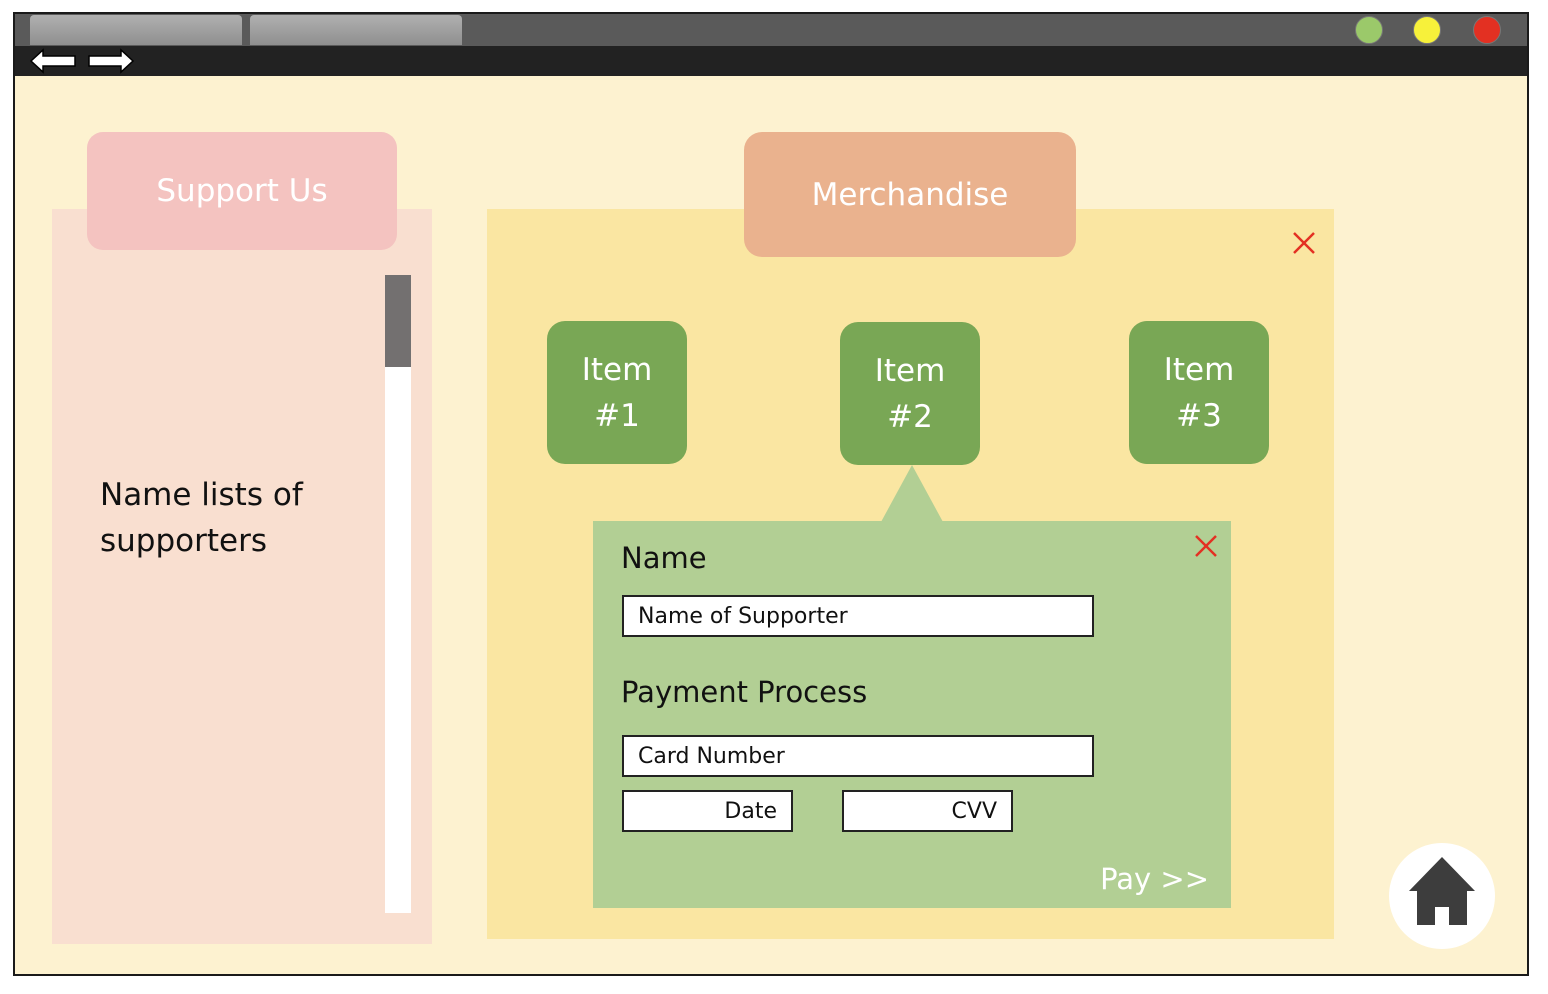 Image resolution: width=1548 pixels, height=994 pixels. I want to click on close-window-button, so click(1487, 30).